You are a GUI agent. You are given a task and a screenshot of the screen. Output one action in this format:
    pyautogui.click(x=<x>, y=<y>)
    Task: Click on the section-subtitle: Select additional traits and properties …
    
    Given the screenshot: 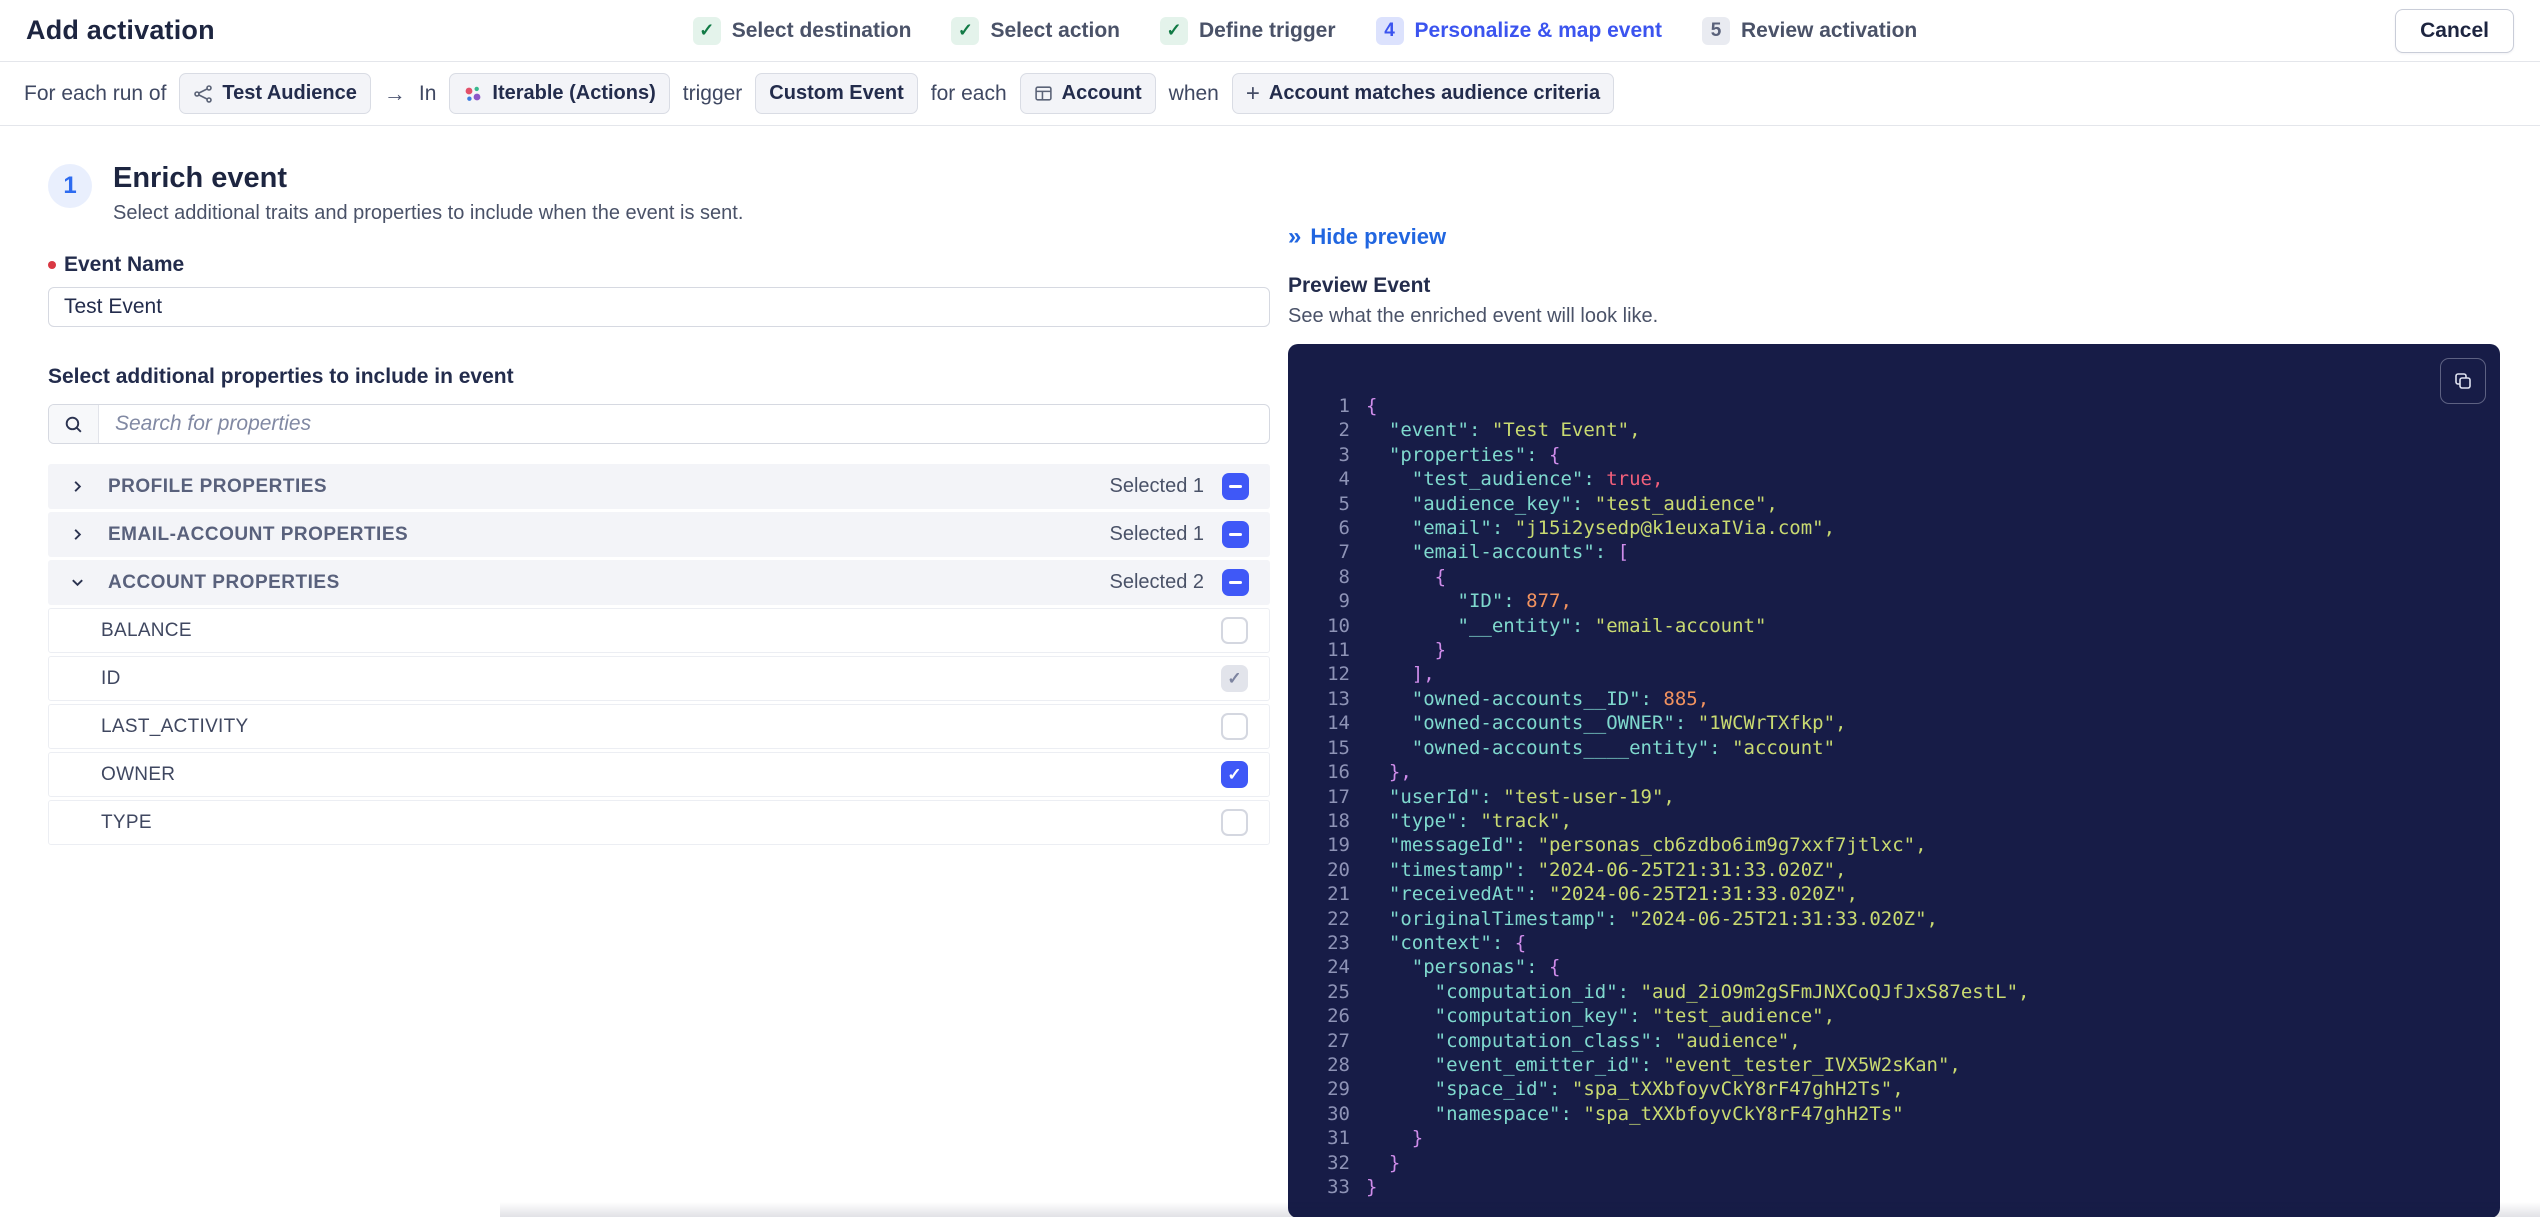 What is the action you would take?
    pyautogui.click(x=428, y=213)
    